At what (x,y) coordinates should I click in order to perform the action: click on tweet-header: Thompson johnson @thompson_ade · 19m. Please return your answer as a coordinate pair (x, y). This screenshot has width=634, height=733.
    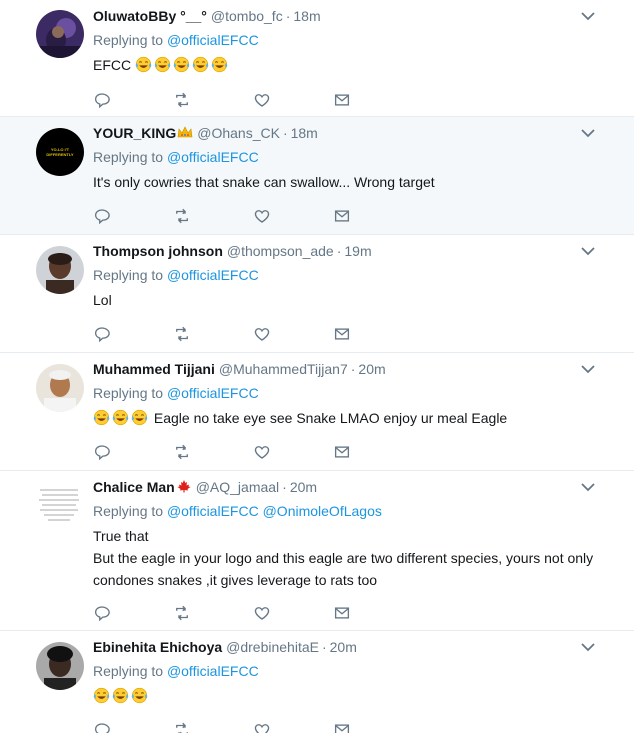
    Looking at the image, I should click on (232, 251).